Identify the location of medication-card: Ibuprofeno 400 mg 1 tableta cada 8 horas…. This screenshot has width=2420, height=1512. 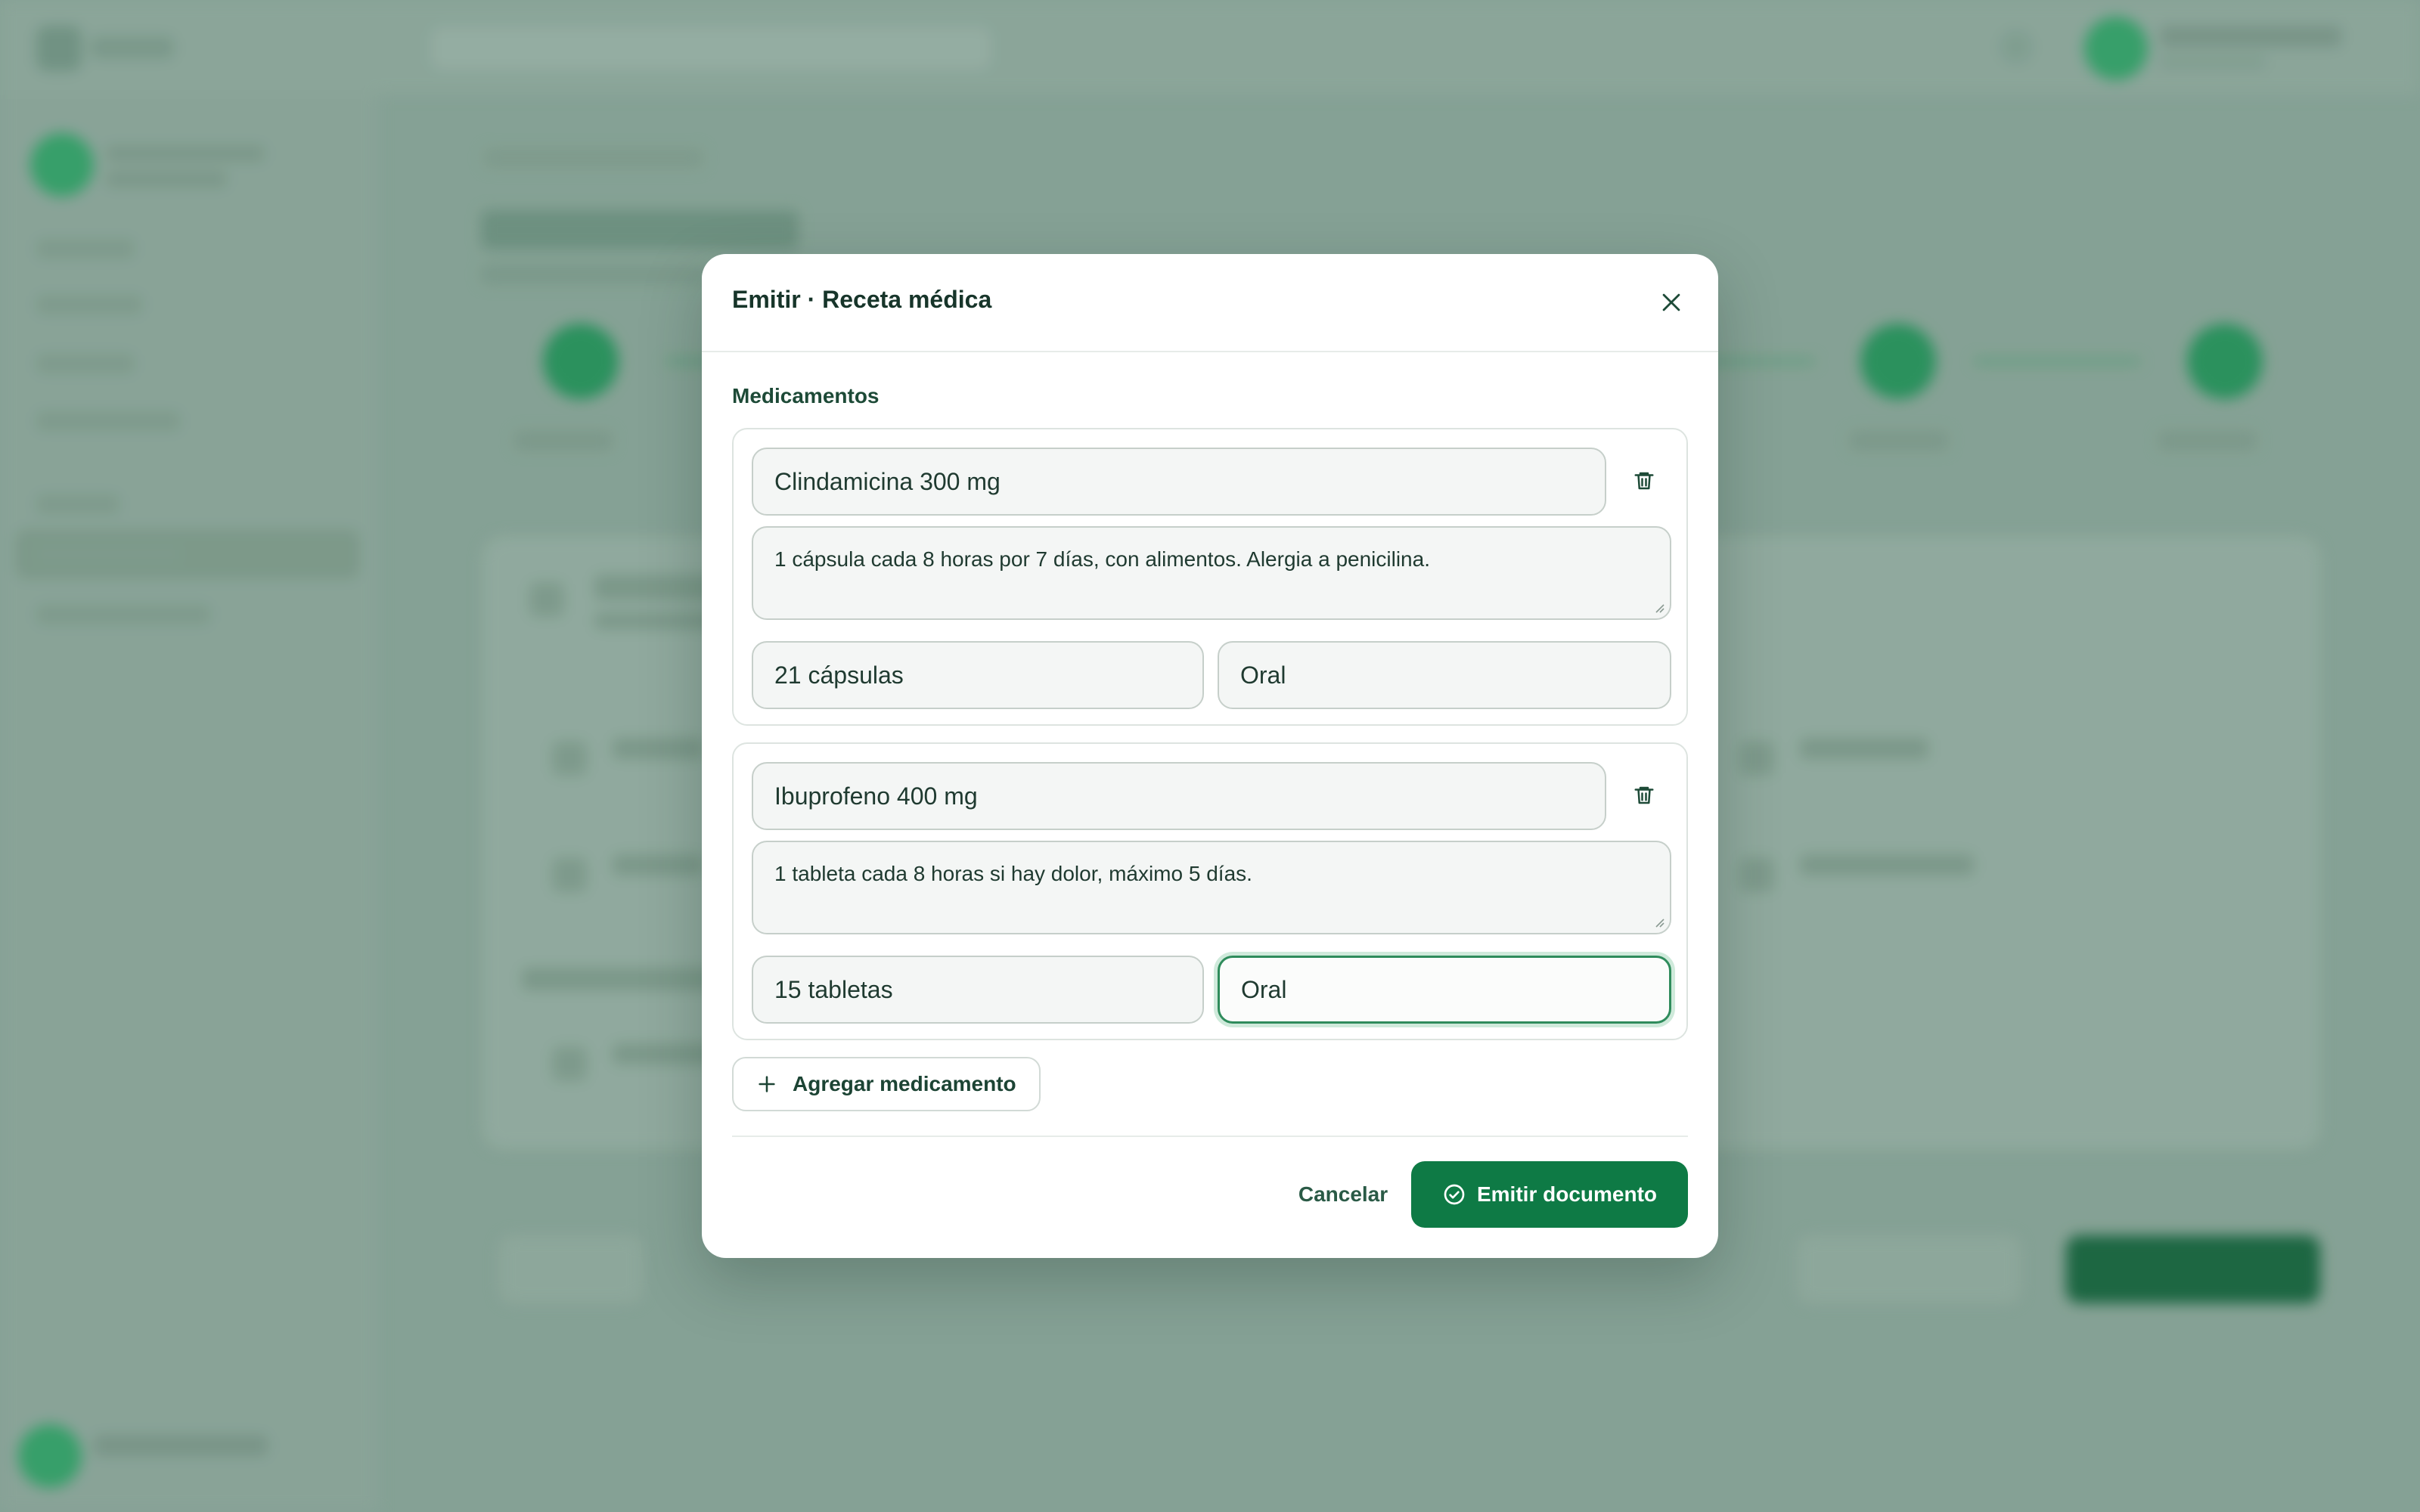
(1210, 891).